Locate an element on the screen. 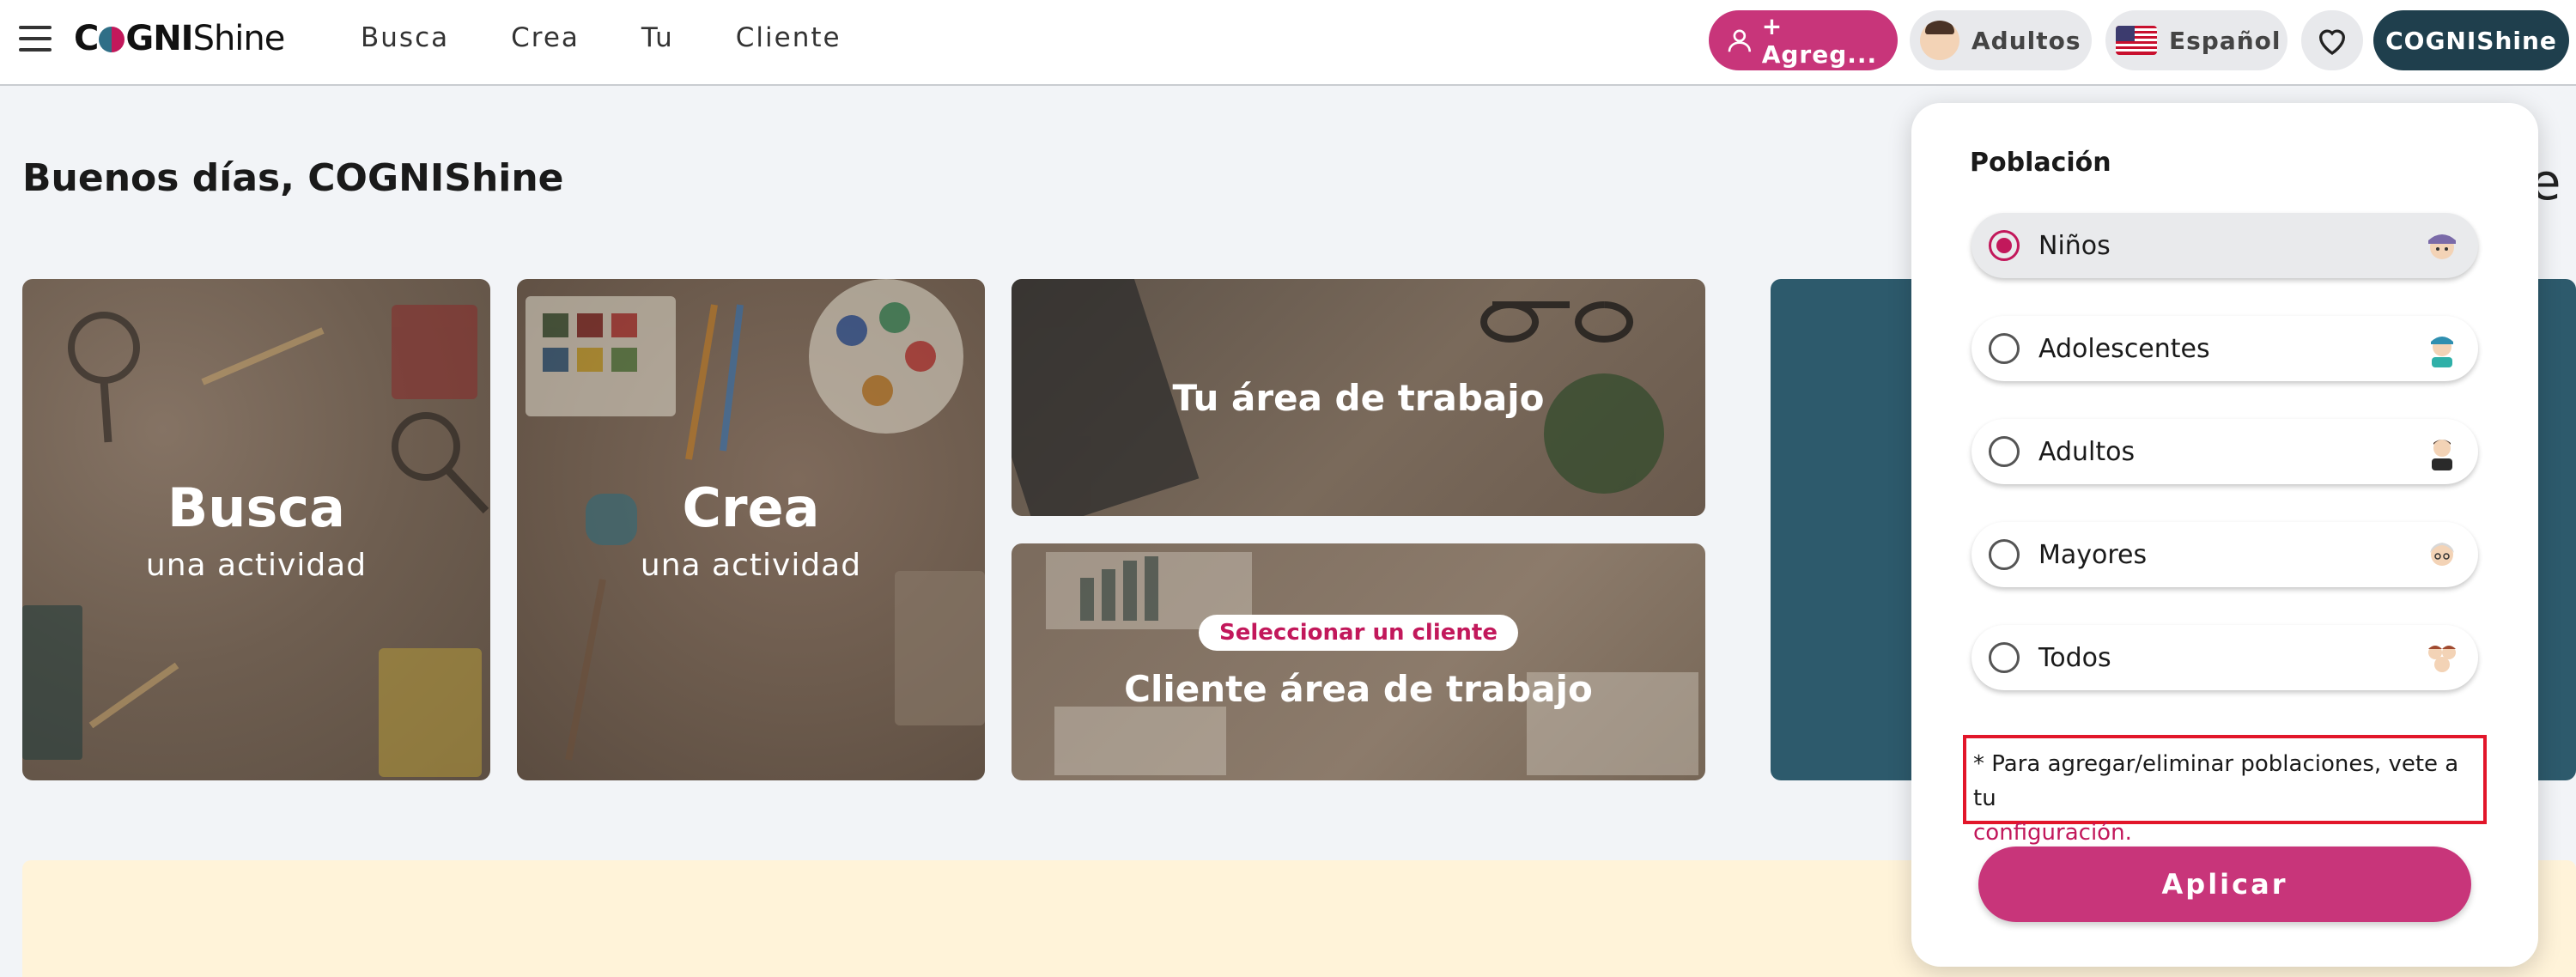 This screenshot has width=2576, height=977. cognishine-logo: C GNIShine is located at coordinates (180, 38).